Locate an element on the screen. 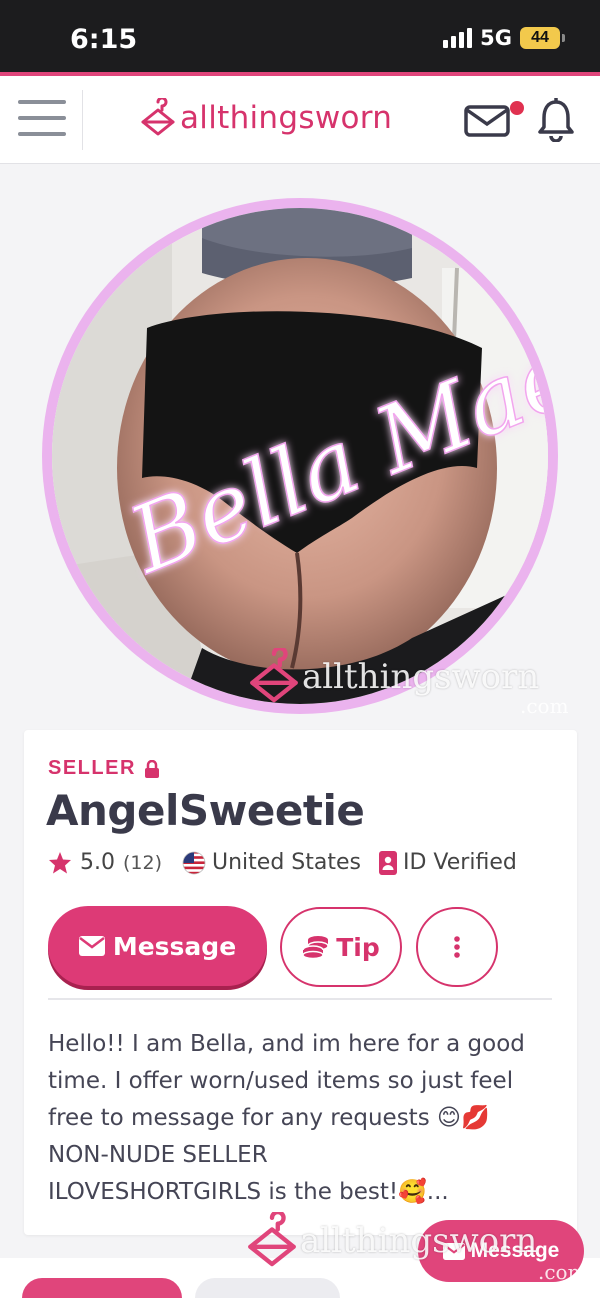 This screenshot has height=1298, width=600. site-logo: allthingsworn is located at coordinates (266, 118).